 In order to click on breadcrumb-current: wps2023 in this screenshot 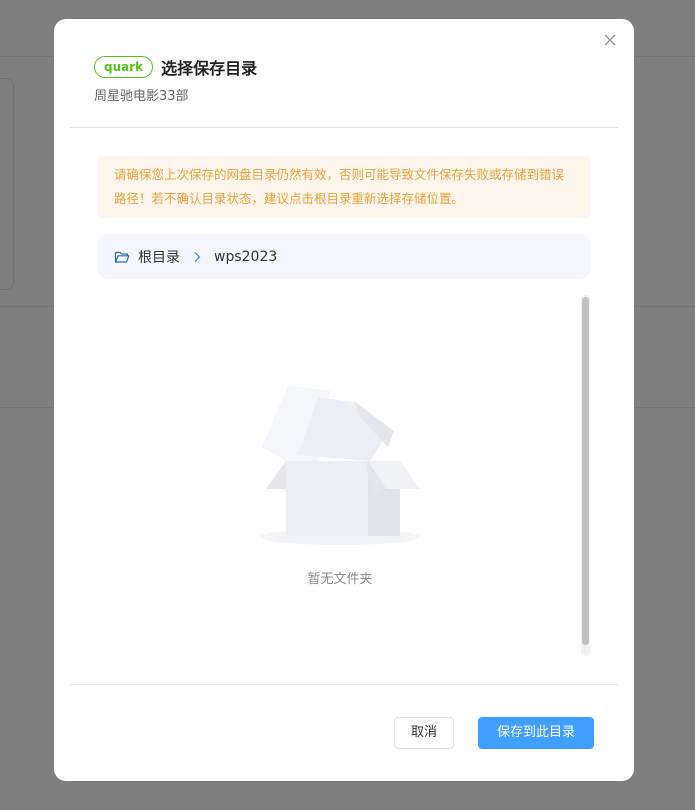, I will do `click(245, 257)`.